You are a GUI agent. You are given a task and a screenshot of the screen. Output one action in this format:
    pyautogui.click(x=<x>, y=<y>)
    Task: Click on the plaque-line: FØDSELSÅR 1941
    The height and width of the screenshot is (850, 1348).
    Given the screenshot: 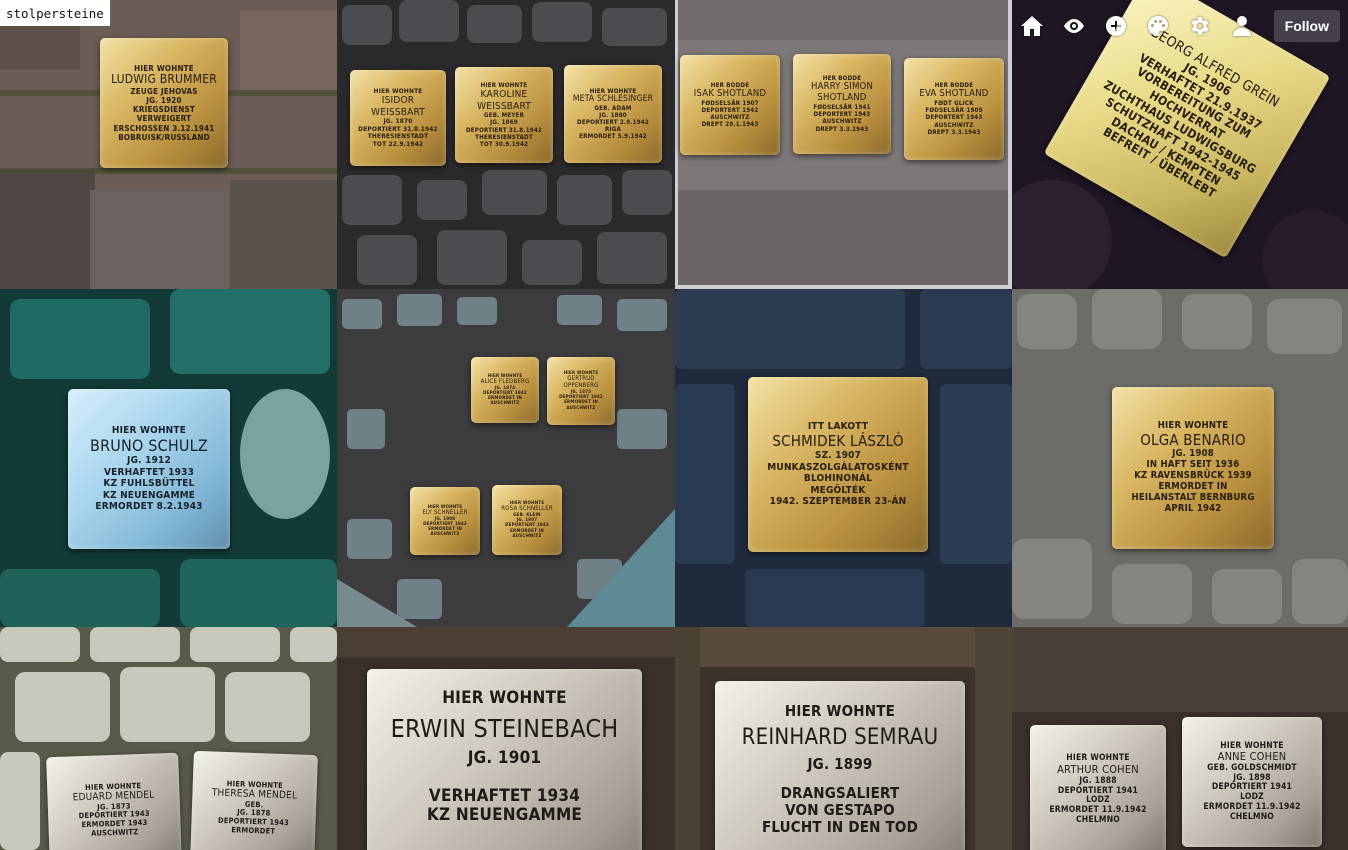 What is the action you would take?
    pyautogui.click(x=842, y=108)
    